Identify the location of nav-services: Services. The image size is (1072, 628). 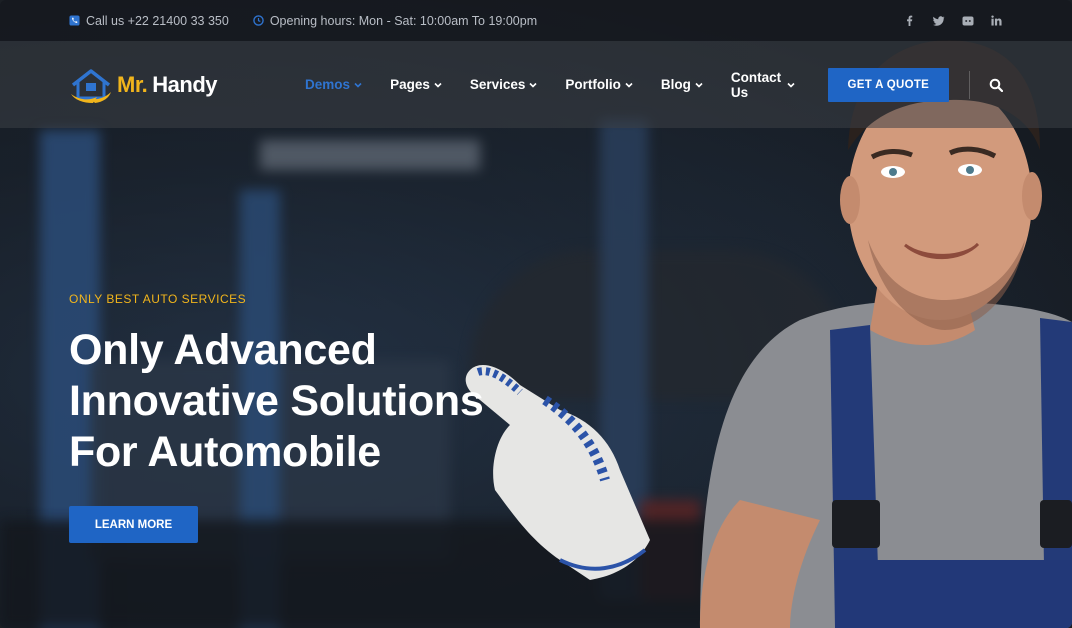
(504, 84).